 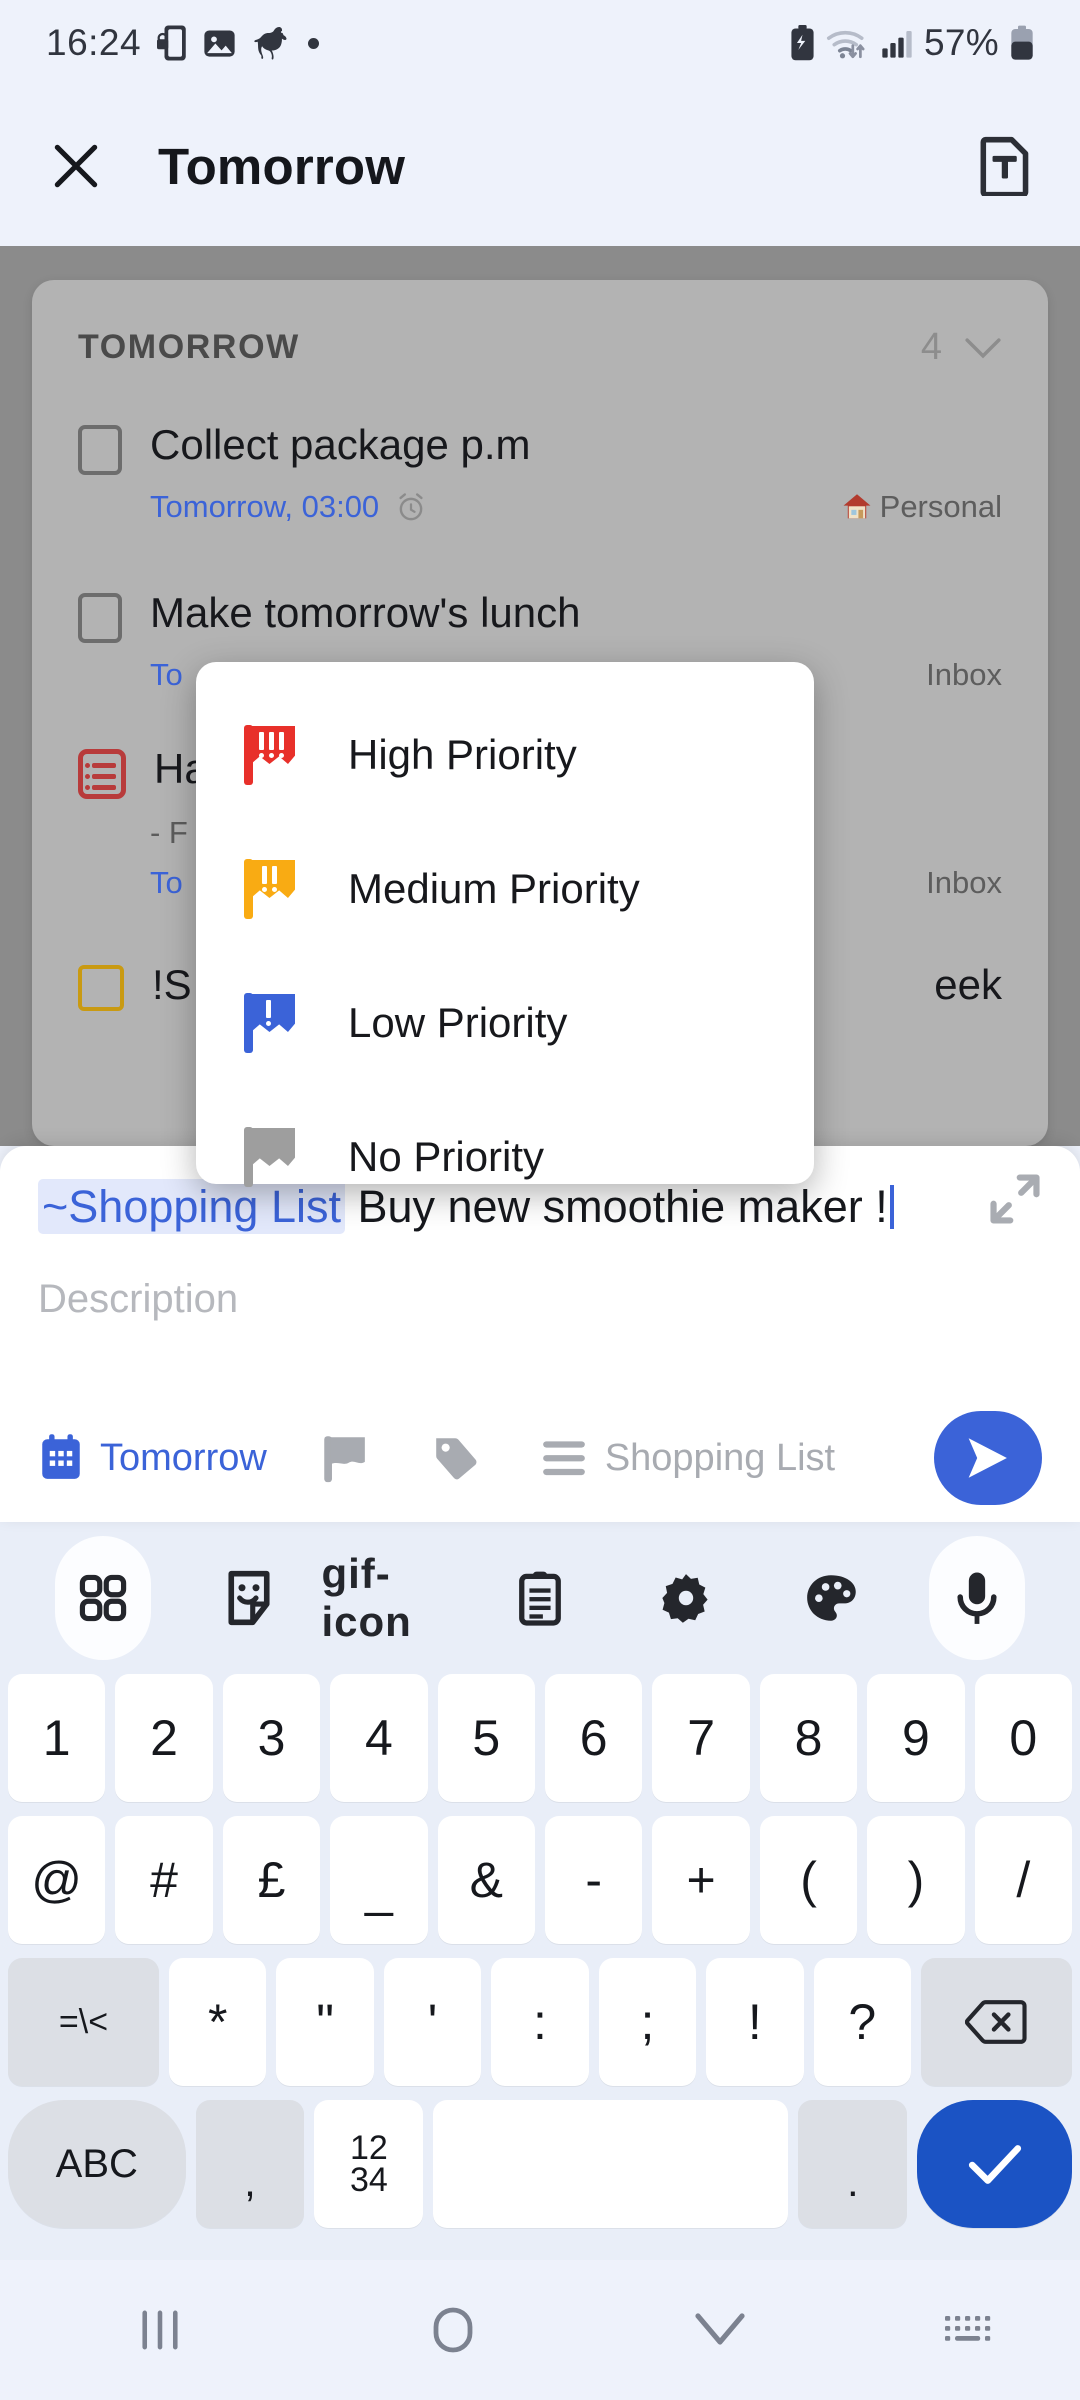 I want to click on battery-saver-icon, so click(x=802, y=43).